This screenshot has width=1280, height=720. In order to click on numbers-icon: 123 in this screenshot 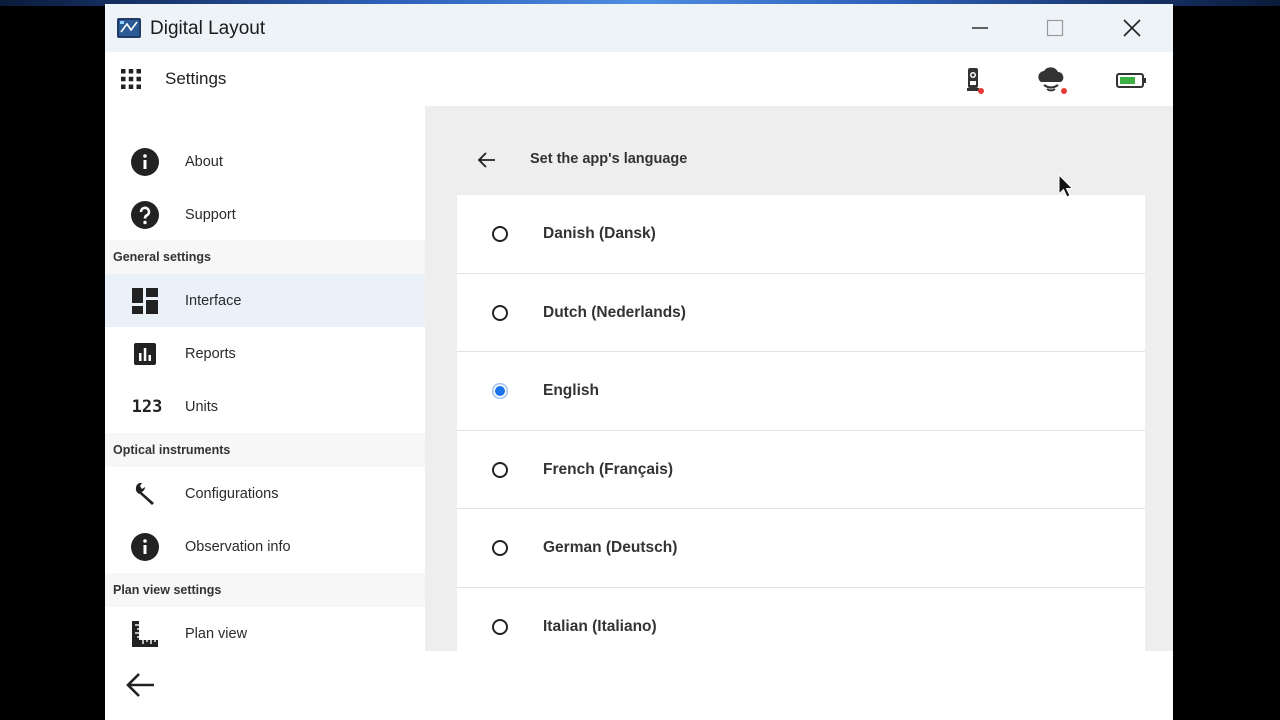, I will do `click(147, 407)`.